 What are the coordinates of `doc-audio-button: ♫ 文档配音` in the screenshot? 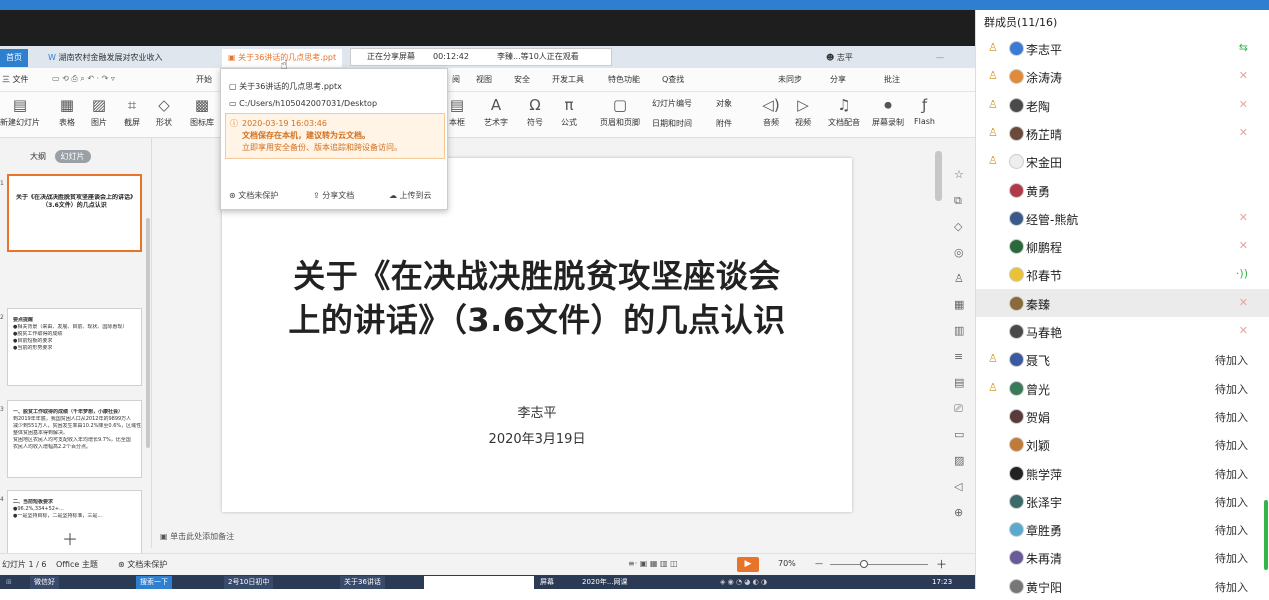 It's located at (844, 112).